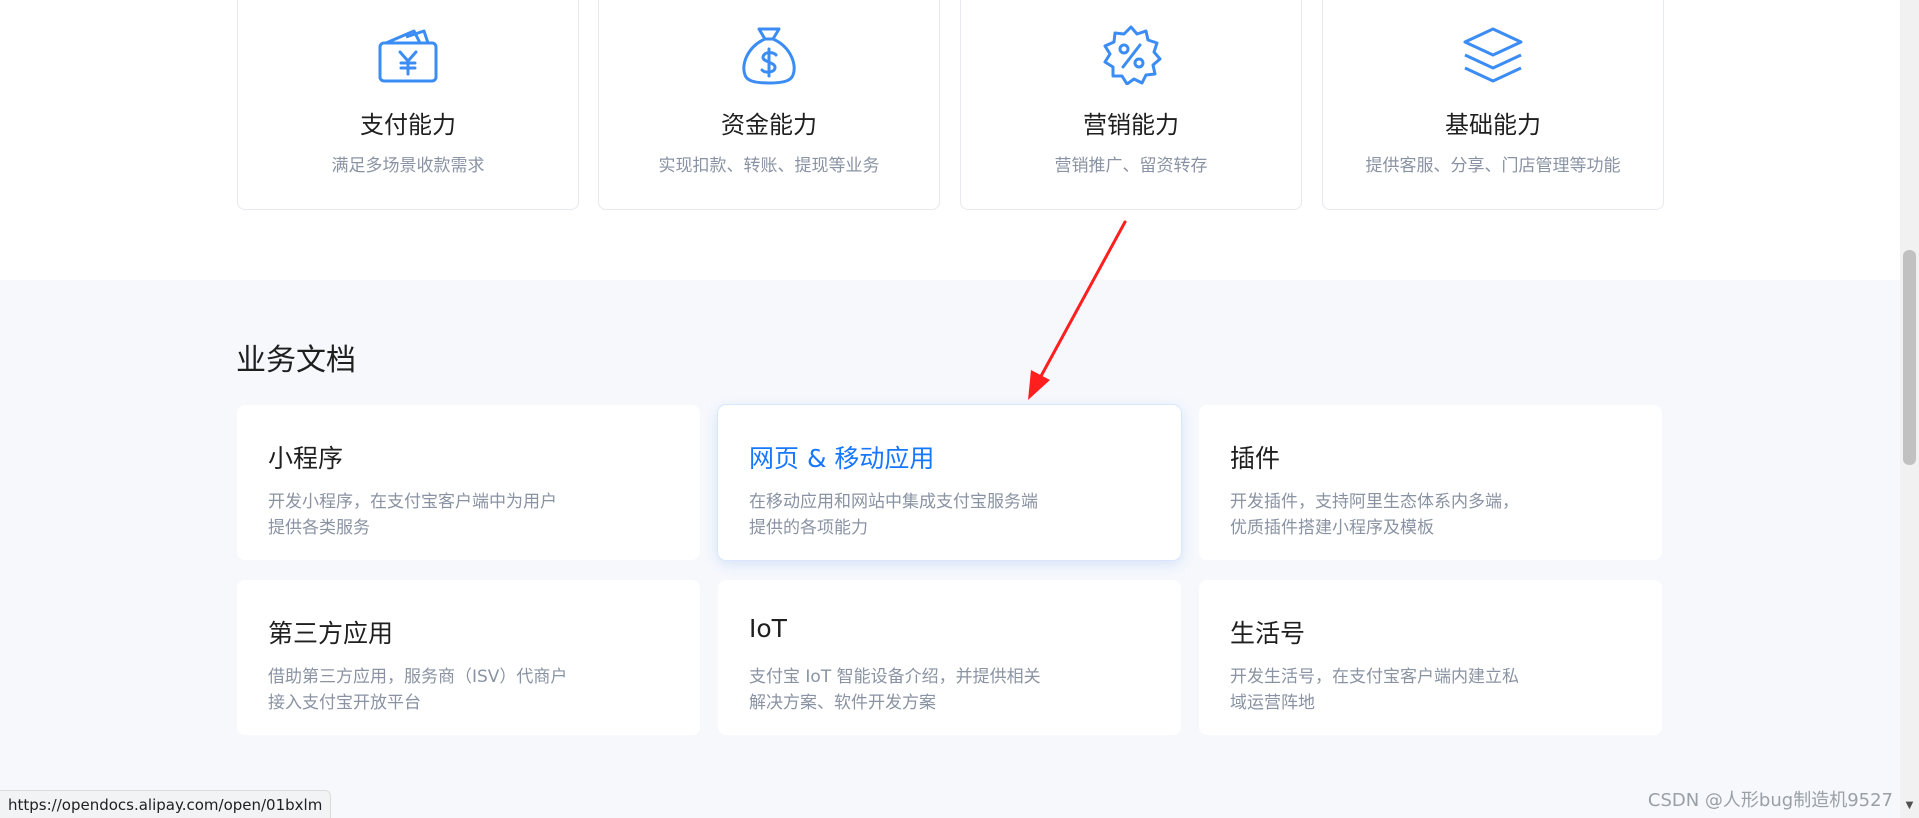  I want to click on capability-card-marketing: 营销能力 营销推广、留资转存, so click(1131, 105).